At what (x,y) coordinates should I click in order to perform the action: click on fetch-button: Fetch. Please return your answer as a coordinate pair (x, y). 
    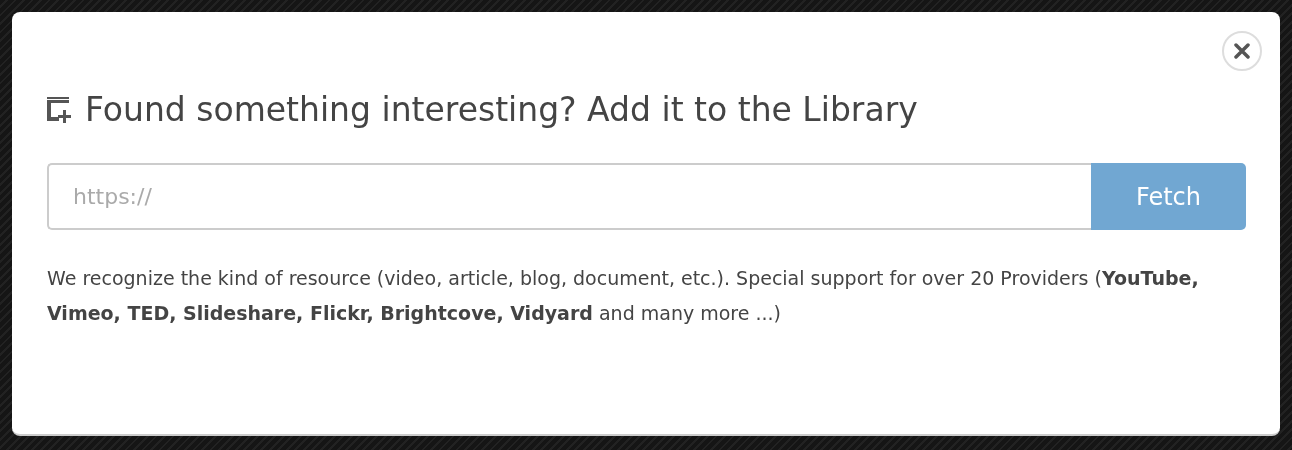
    Looking at the image, I should click on (1168, 196).